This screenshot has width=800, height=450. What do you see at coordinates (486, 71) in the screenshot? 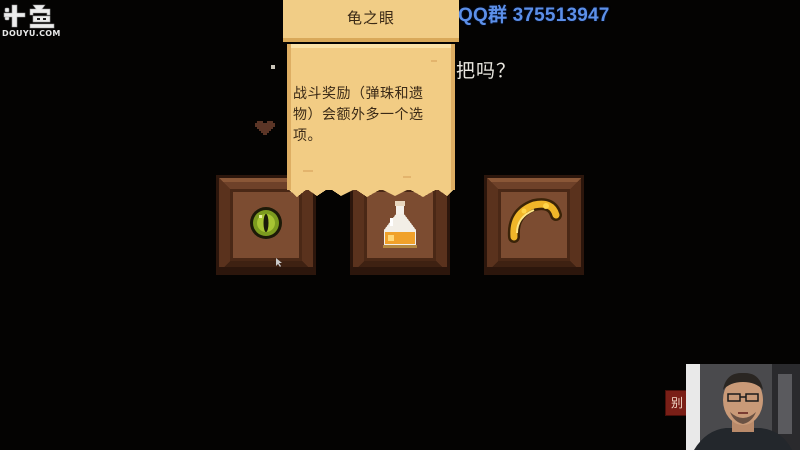
I see `dialog-question-text: 把吗？` at bounding box center [486, 71].